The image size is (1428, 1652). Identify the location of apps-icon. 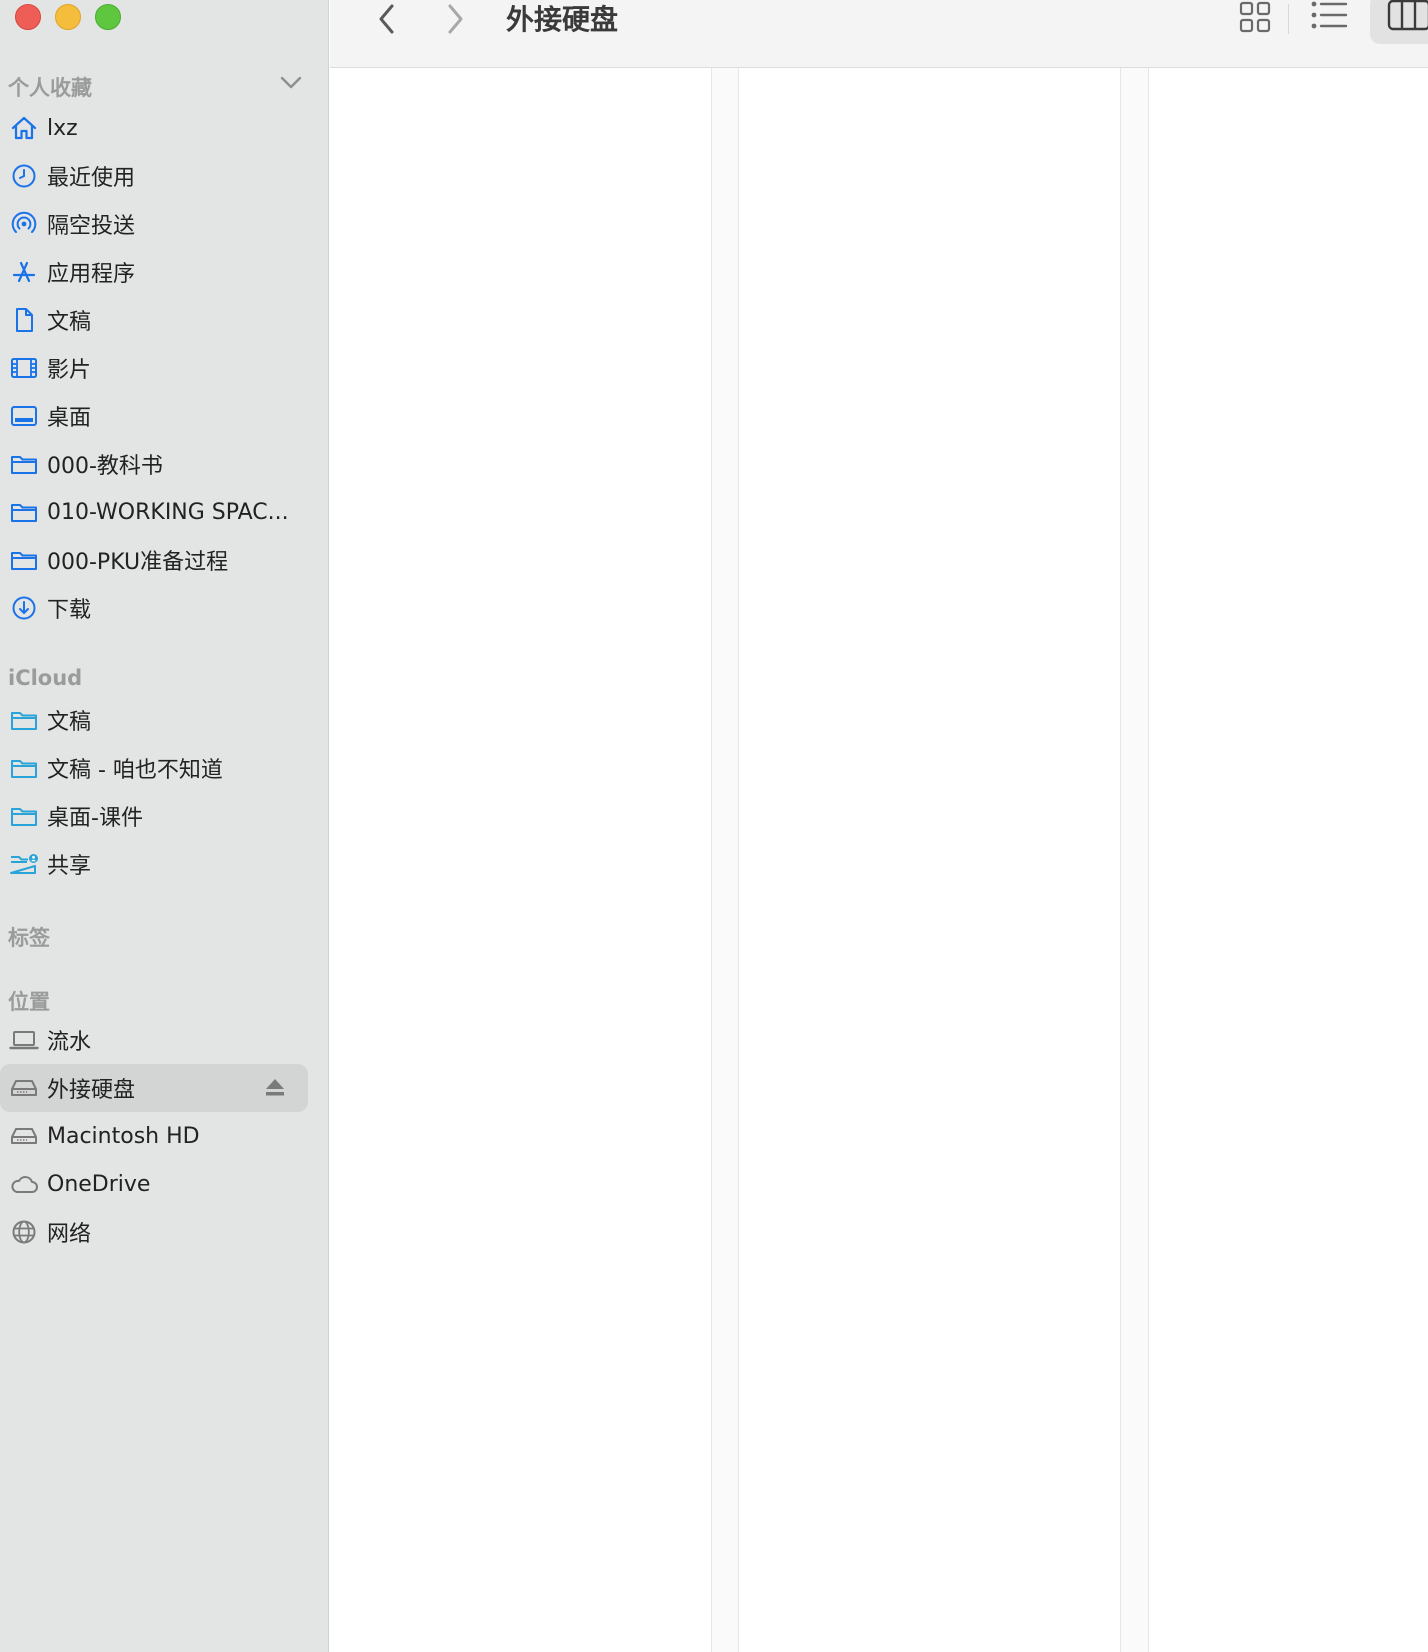
(24, 272).